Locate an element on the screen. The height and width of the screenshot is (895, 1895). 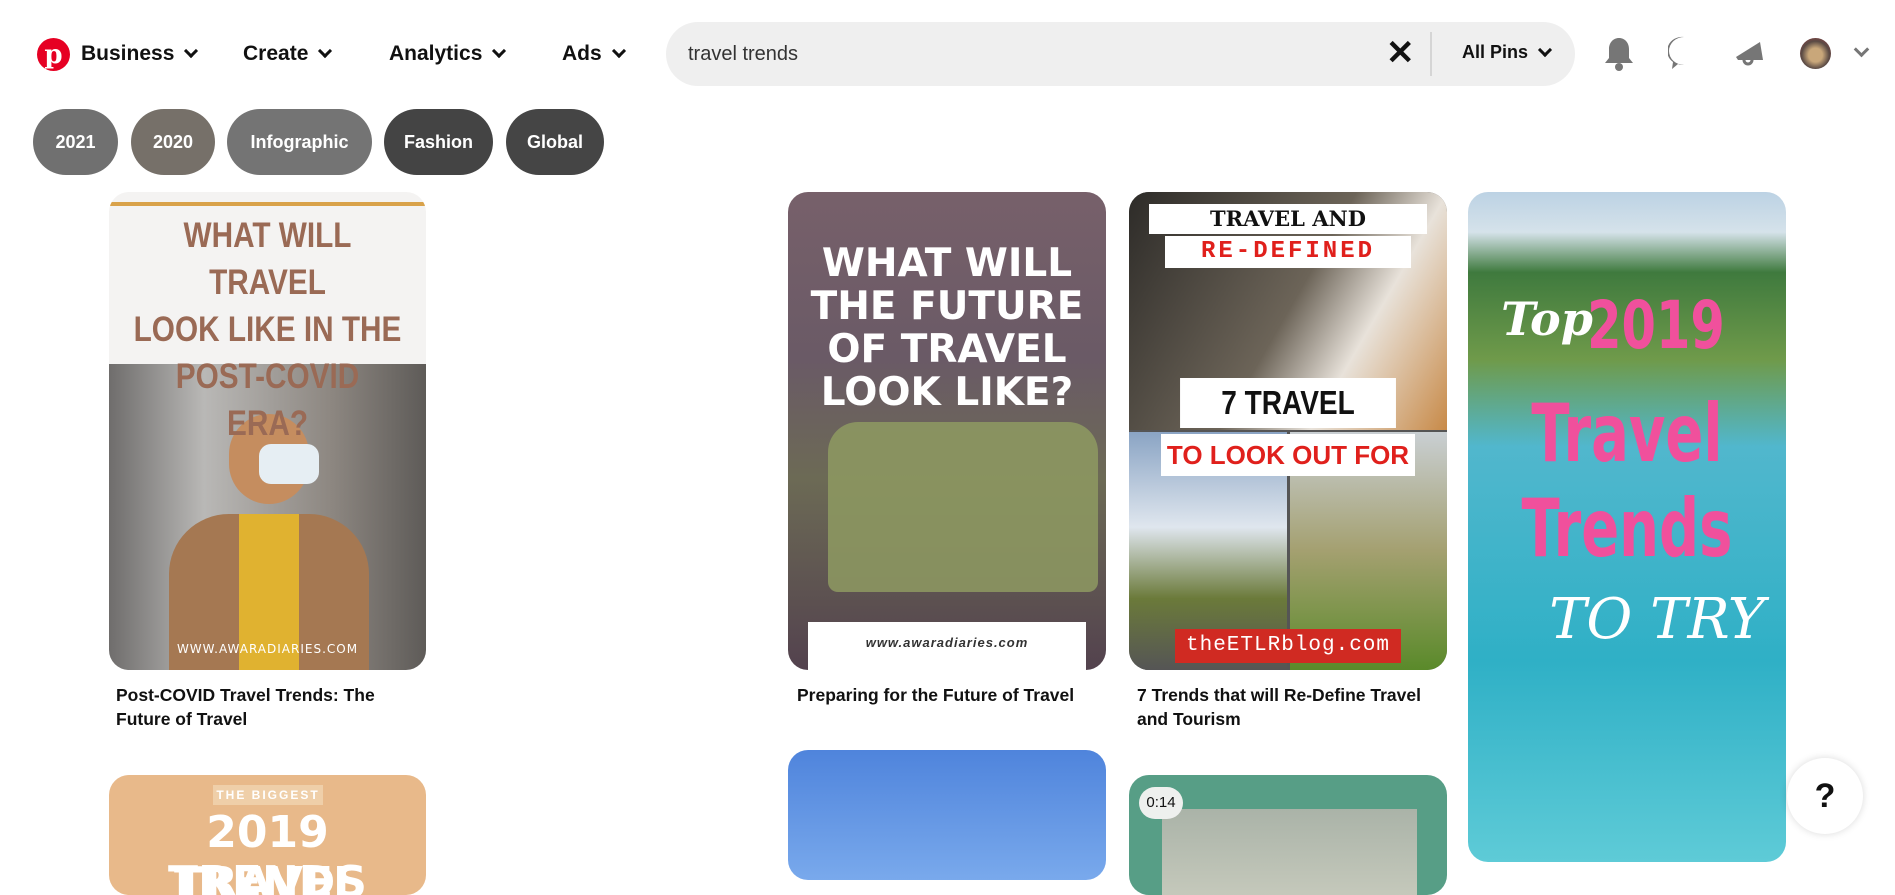
pin-image-line: Trends is located at coordinates (1627, 528).